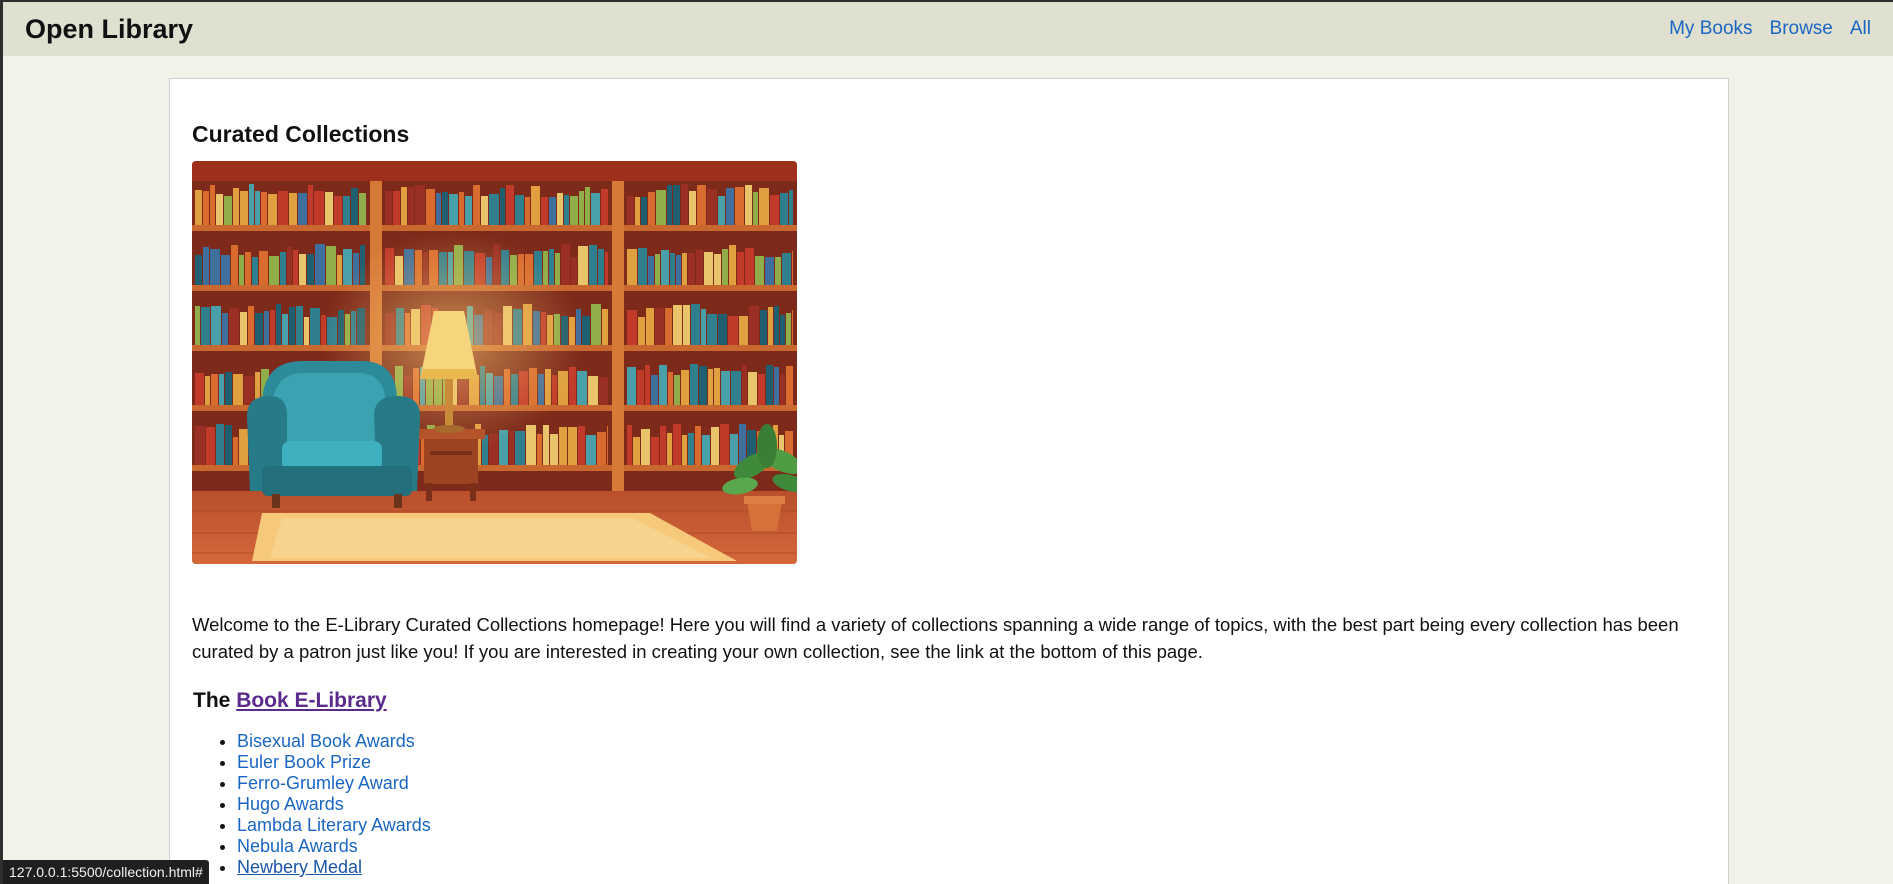 The image size is (1893, 884). Describe the element at coordinates (290, 804) in the screenshot. I see `award-link-hugo-awards: Hugo Awards` at that location.